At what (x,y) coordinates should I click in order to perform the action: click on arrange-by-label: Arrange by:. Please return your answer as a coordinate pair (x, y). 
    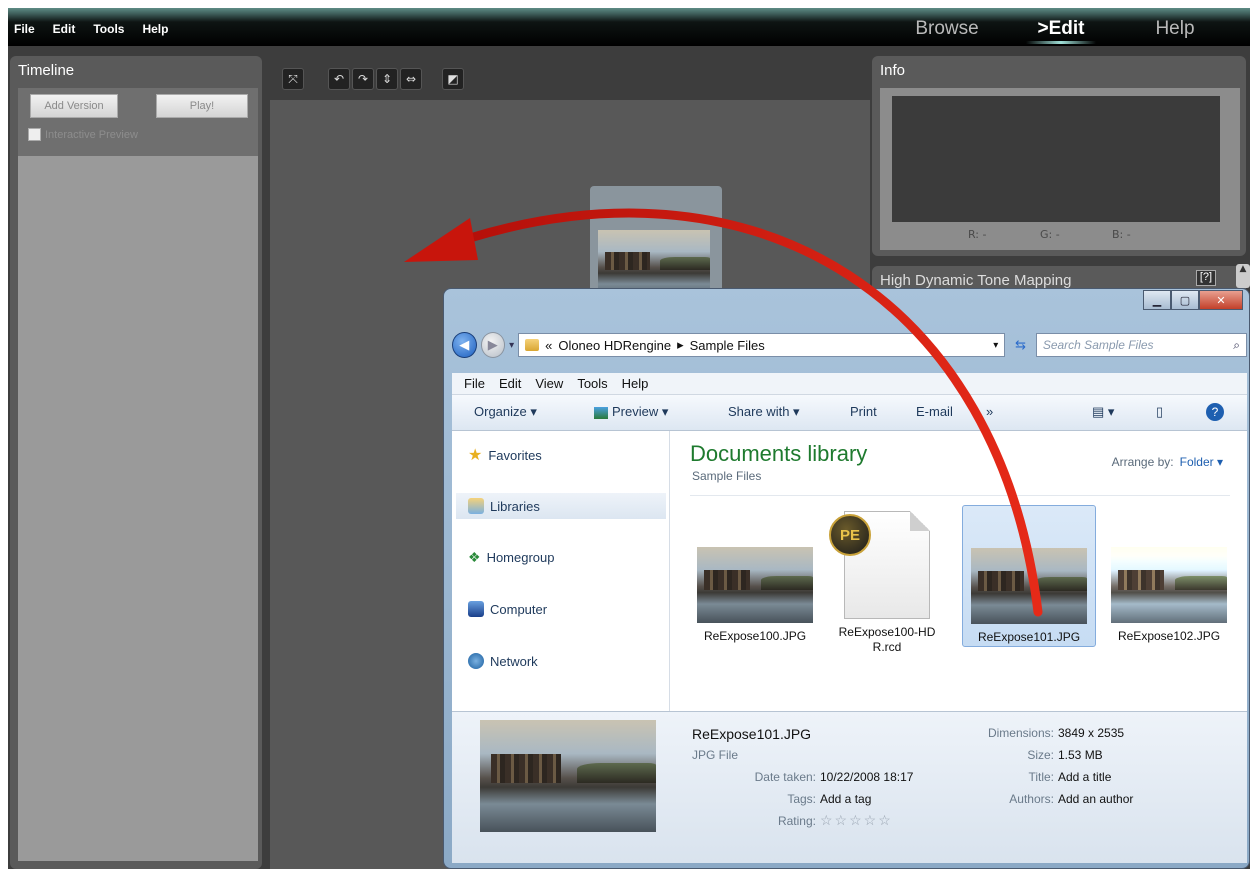
    Looking at the image, I should click on (1142, 462).